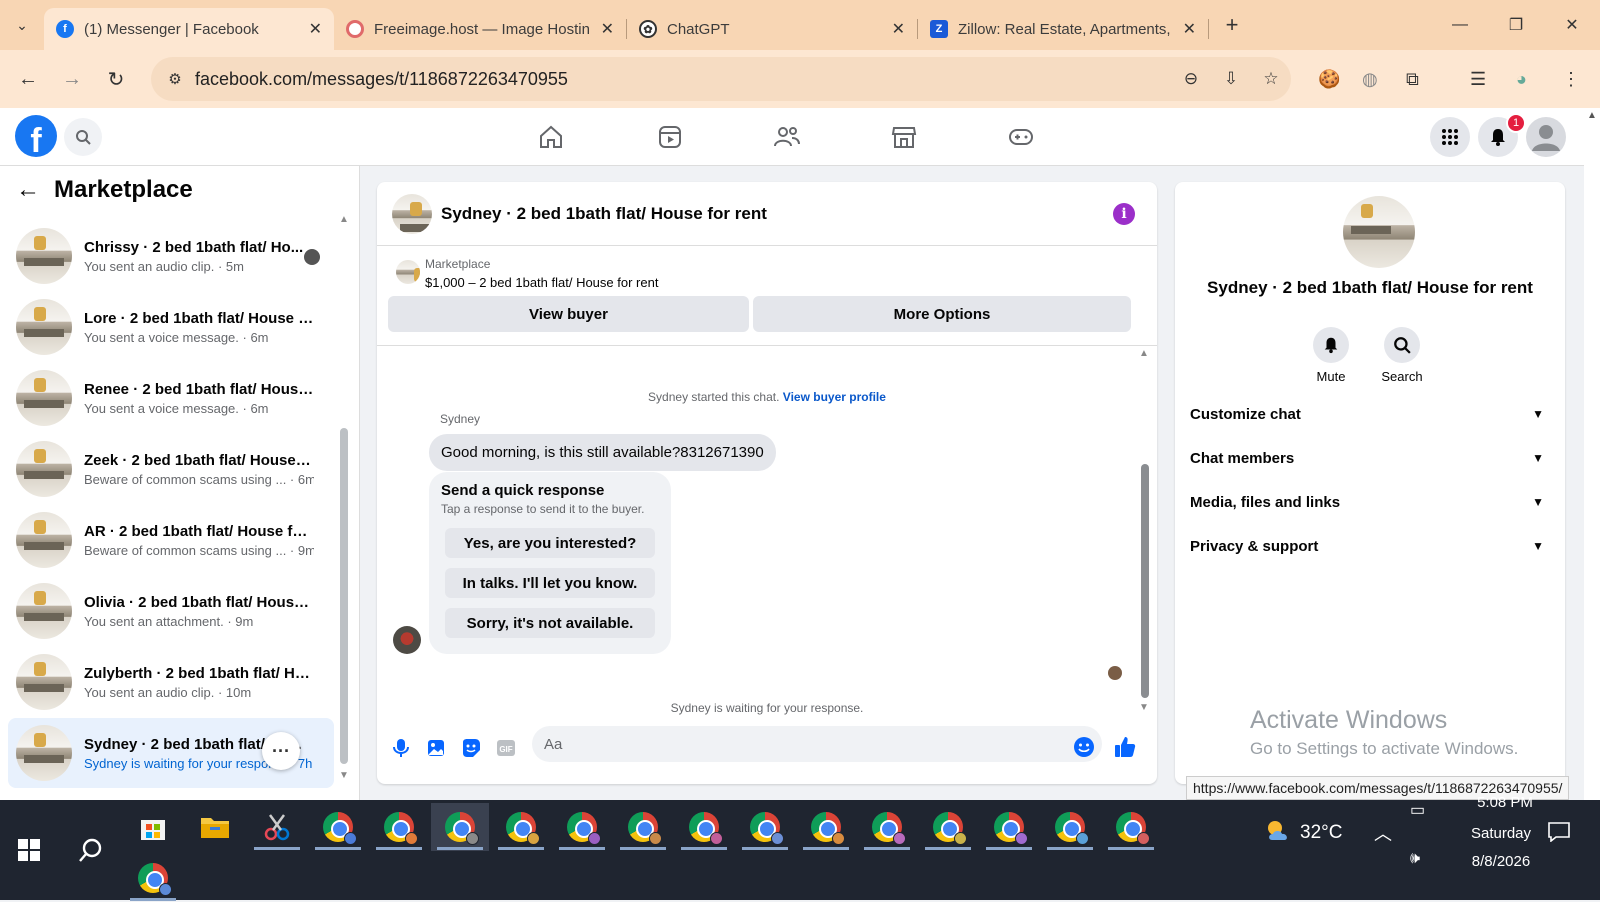 The height and width of the screenshot is (902, 1600). Describe the element at coordinates (1370, 546) in the screenshot. I see `privacy-support-section: Privacy & support ▼` at that location.